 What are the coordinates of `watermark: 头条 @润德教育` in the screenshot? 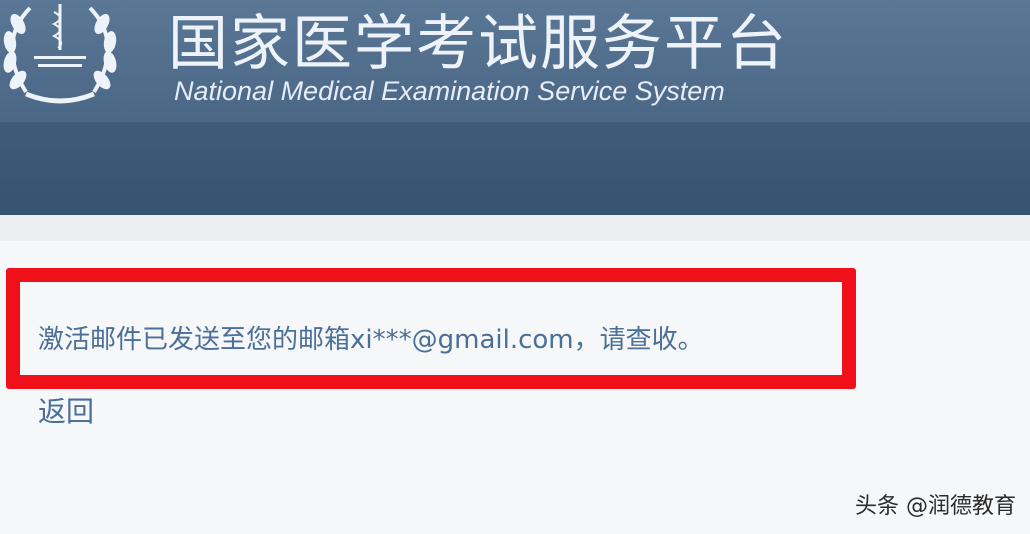 It's located at (935, 506).